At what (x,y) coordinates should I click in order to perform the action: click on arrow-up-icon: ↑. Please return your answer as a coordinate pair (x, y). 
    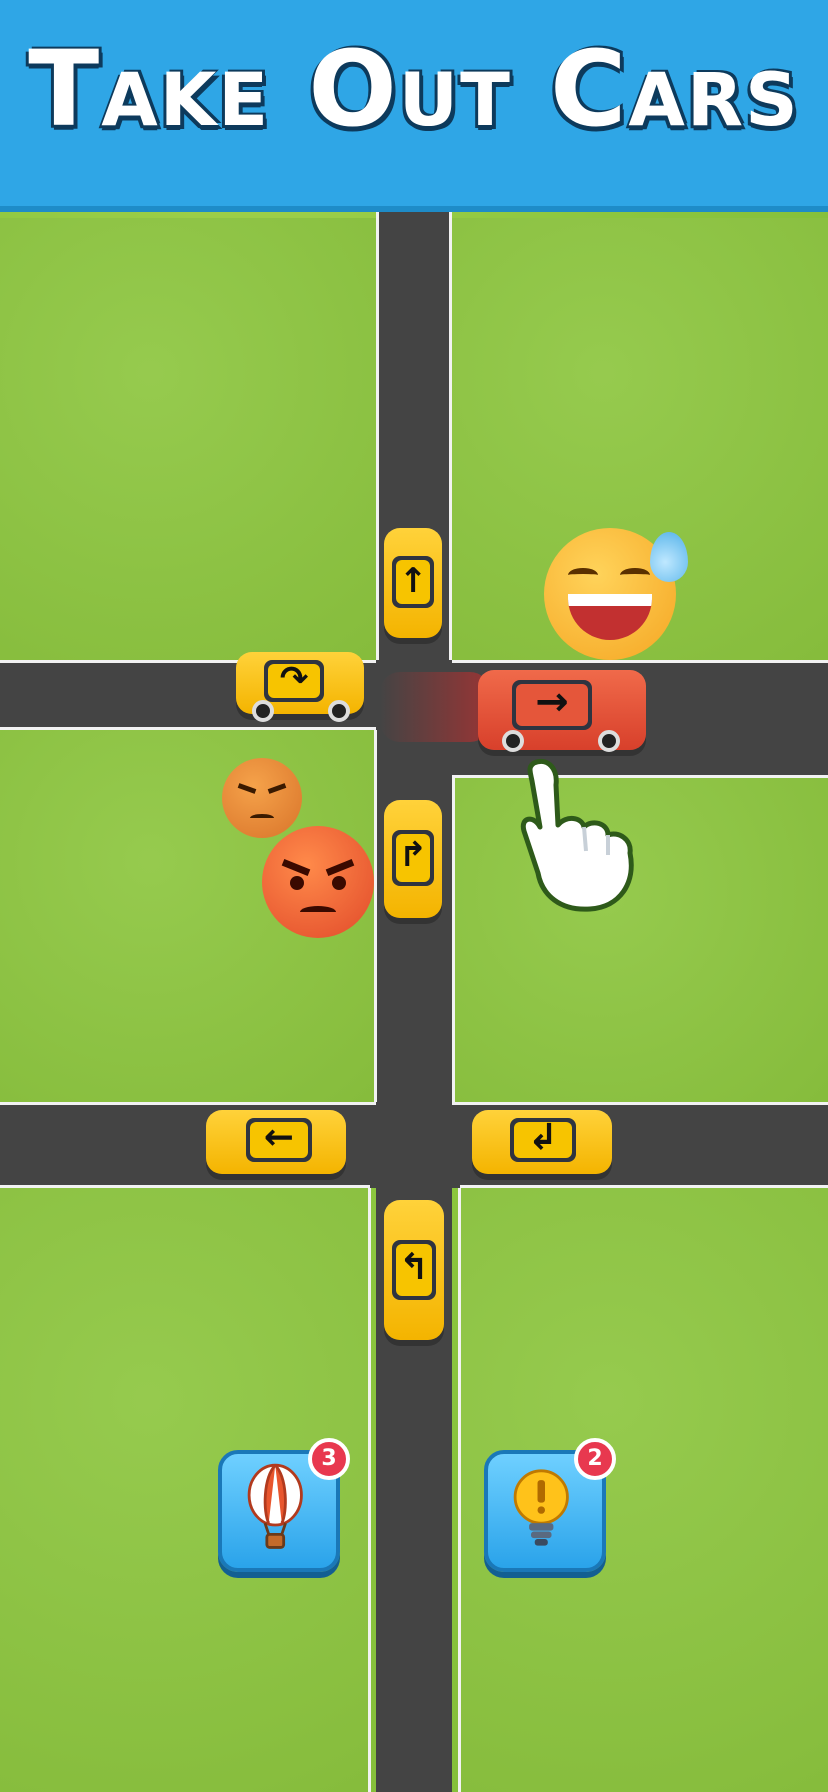
    Looking at the image, I should click on (413, 581).